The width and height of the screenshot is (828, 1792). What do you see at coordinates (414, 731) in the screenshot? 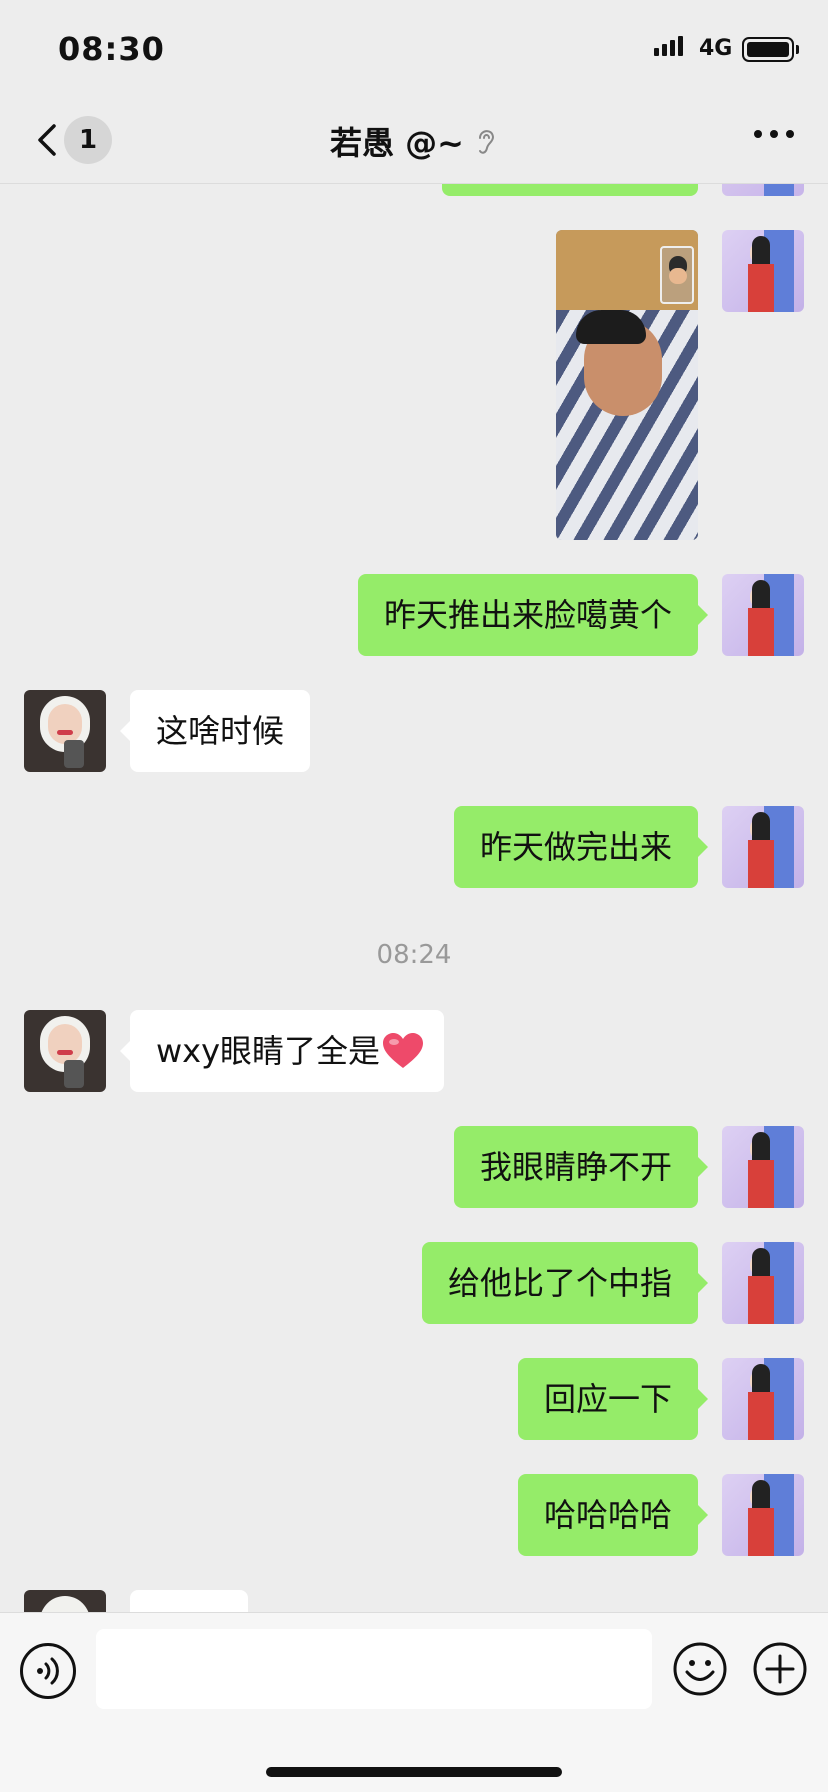
I see `message-row: 这啥时候` at bounding box center [414, 731].